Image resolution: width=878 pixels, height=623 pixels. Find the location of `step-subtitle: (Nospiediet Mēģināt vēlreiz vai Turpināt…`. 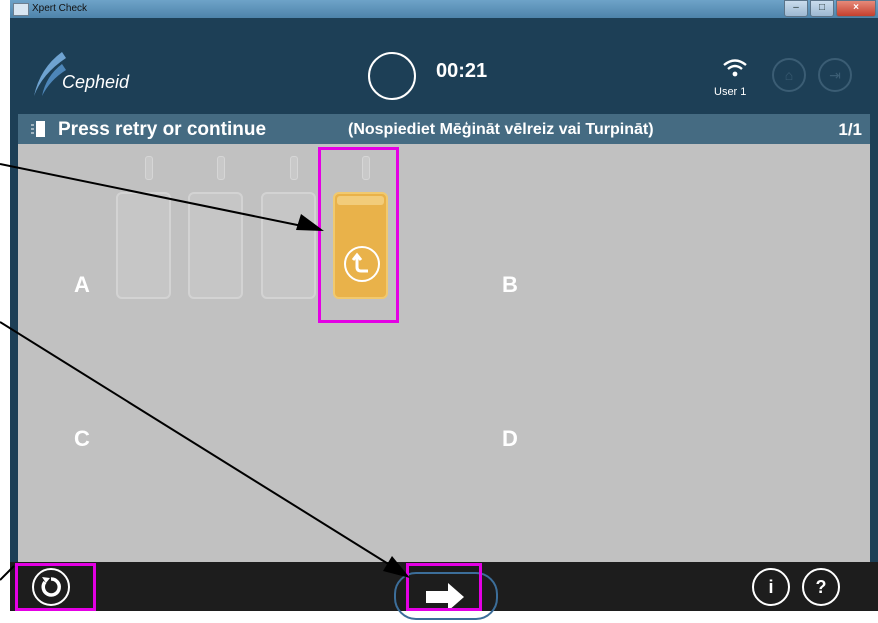

step-subtitle: (Nospiediet Mēģināt vēlreiz vai Turpināt… is located at coordinates (501, 129).